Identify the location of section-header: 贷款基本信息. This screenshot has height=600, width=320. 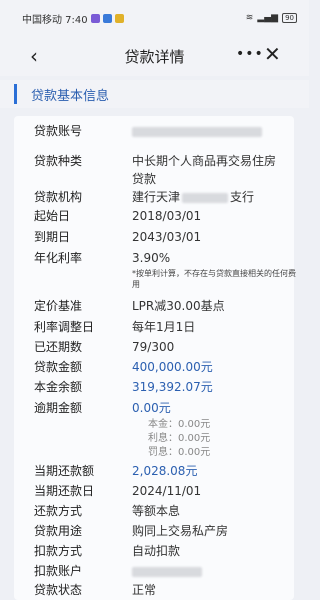
(154, 94).